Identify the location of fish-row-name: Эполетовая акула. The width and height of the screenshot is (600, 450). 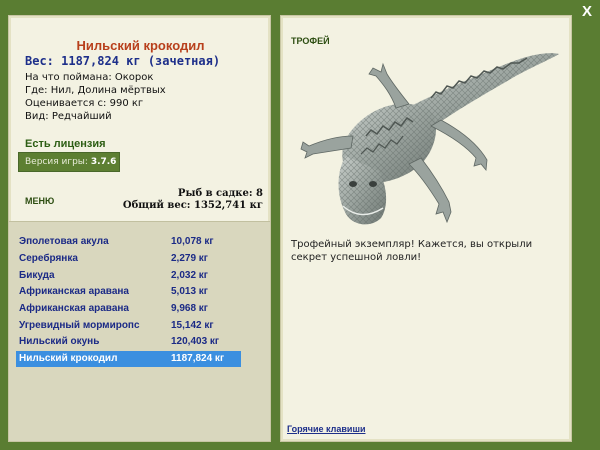
(64, 241).